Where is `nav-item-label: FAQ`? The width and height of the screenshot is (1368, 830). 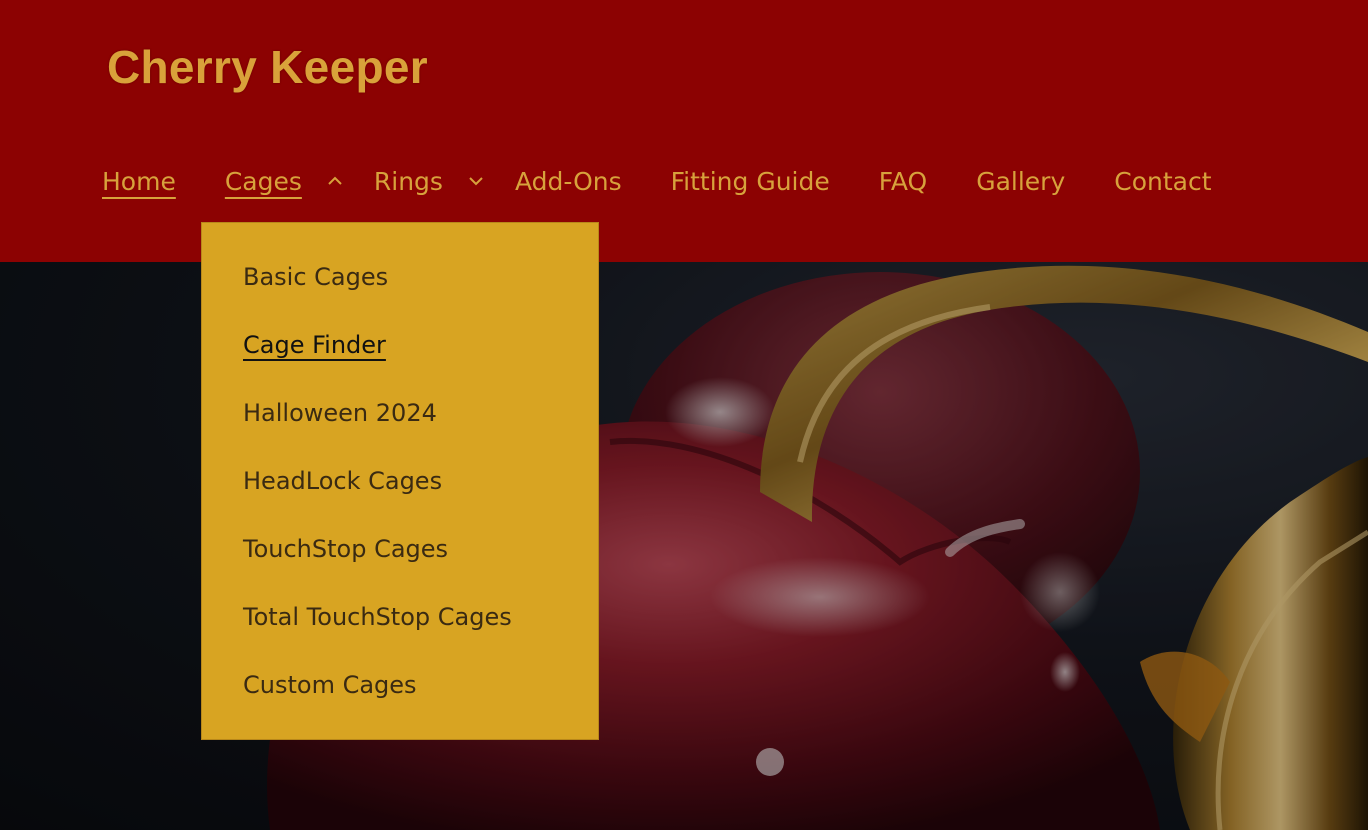 nav-item-label: FAQ is located at coordinates (903, 181).